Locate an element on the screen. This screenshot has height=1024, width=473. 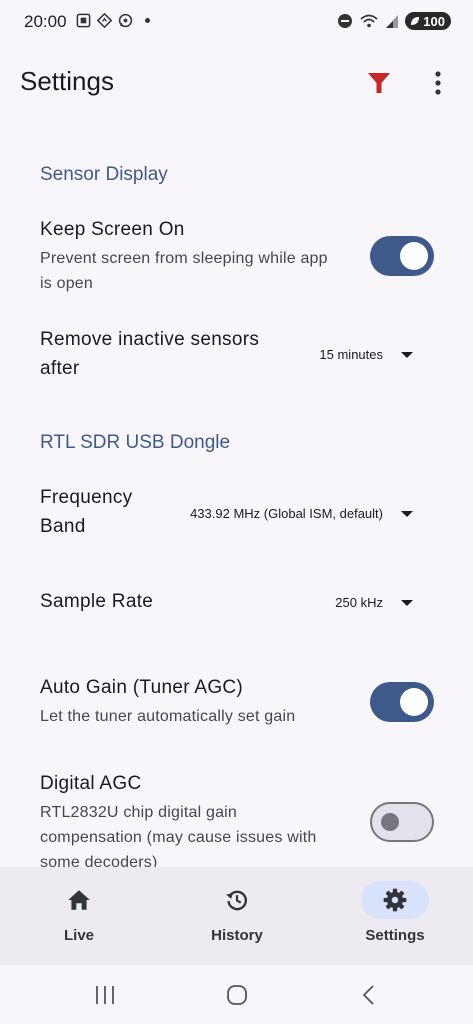
pref-title: after is located at coordinates (60, 368).